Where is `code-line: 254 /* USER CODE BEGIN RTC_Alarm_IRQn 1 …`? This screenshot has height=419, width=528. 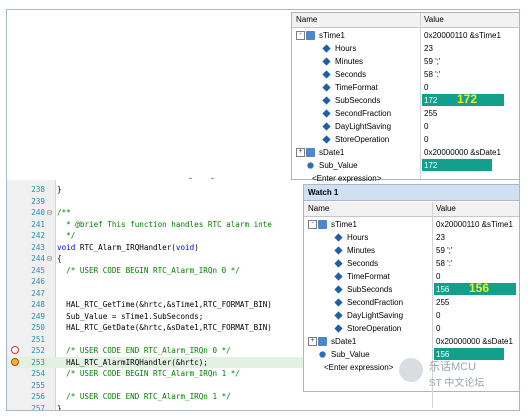 code-line: 254 /* USER CODE BEGIN RTC_Alarm_IRQn 1 … is located at coordinates (159, 374).